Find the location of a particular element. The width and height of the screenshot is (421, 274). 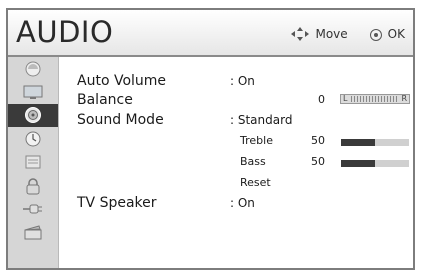

sidebar-item-lock is located at coordinates (33, 185).